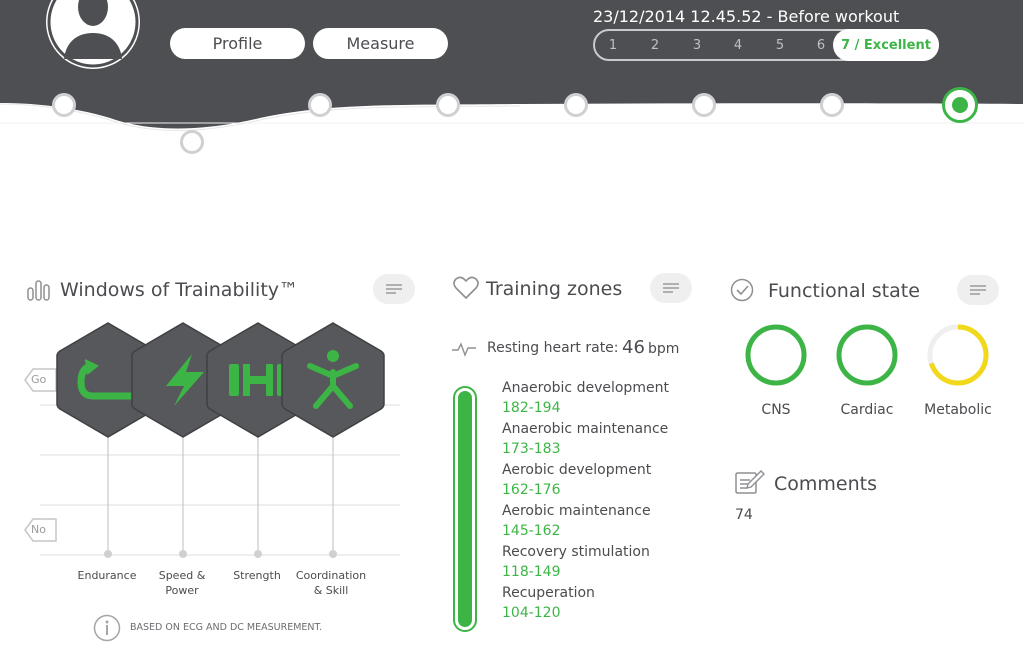 The width and height of the screenshot is (1023, 670). Describe the element at coordinates (531, 531) in the screenshot. I see `zone-range: 145-162` at that location.